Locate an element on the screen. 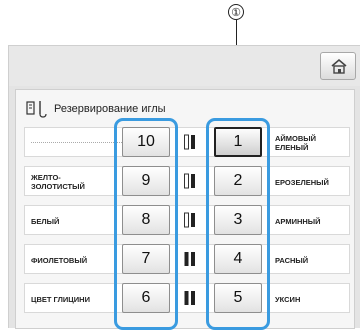 The image size is (360, 330). empty-slot is located at coordinates (78, 142).